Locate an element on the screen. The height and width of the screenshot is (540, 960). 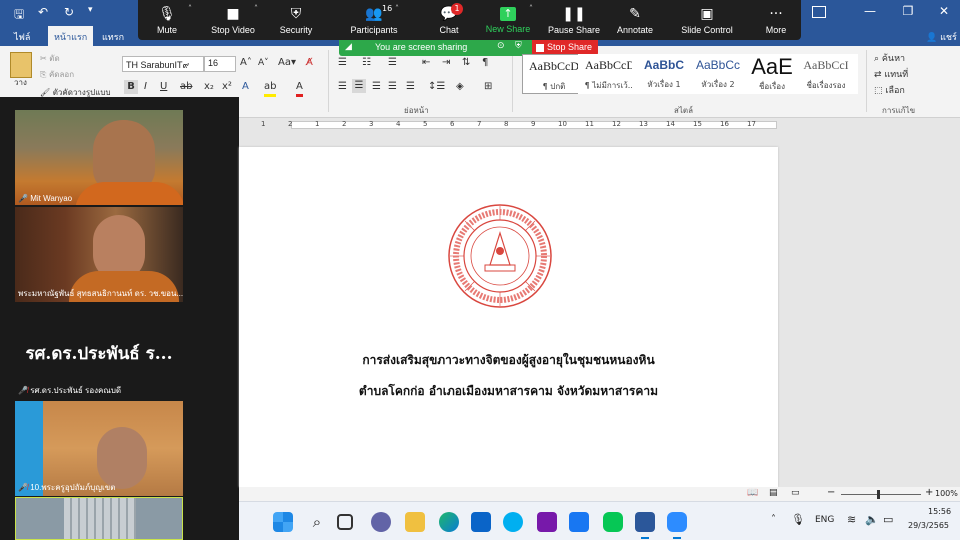
tab-file: ไฟล์ is located at coordinates (22, 37).